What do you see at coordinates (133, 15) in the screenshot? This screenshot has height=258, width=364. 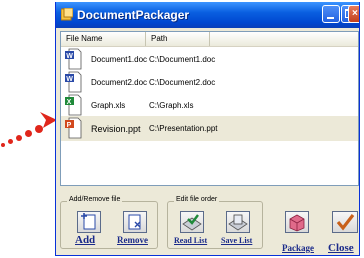 I see `window-title: DocumentPackager` at bounding box center [133, 15].